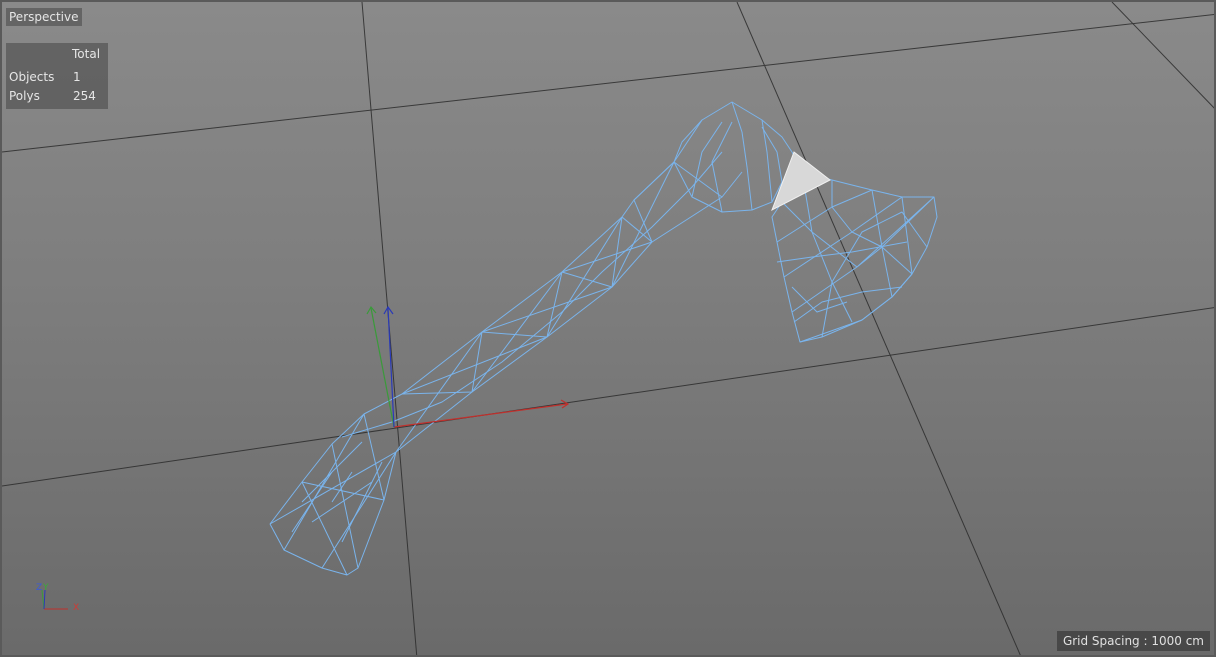 This screenshot has width=1216, height=657. What do you see at coordinates (46, 588) in the screenshot?
I see `world-axis-y-label: Y` at bounding box center [46, 588].